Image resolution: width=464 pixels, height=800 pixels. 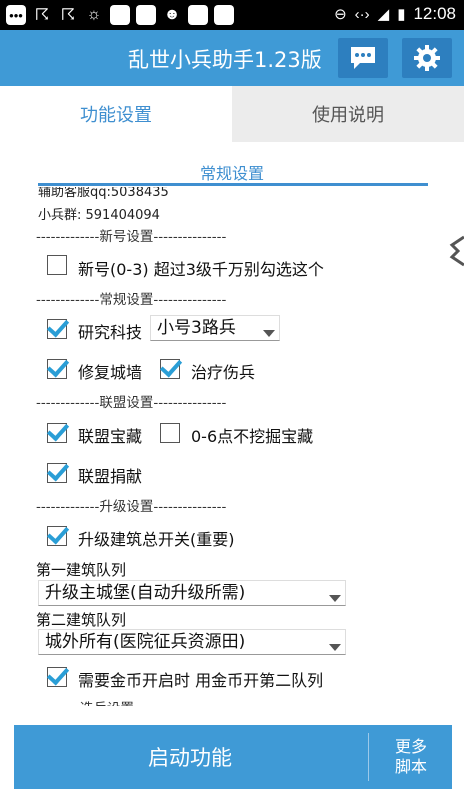 What do you see at coordinates (172, 14) in the screenshot?
I see `face-icon: ☻` at bounding box center [172, 14].